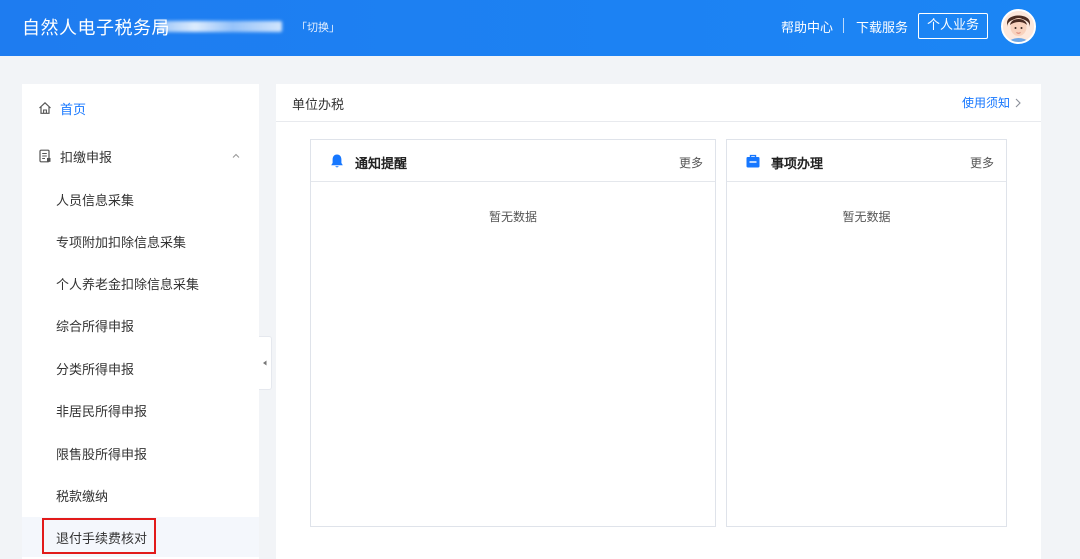 The image size is (1080, 559). I want to click on usage-notice-link: 使用须知, so click(991, 102).